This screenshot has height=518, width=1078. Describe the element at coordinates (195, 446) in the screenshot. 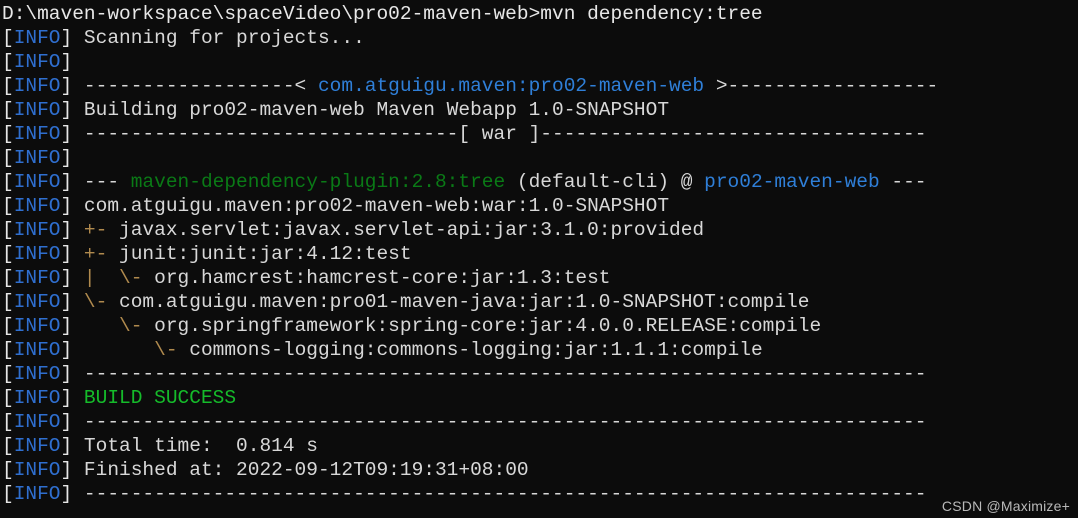

I see `log-segment: Total time: 0.814 s` at that location.